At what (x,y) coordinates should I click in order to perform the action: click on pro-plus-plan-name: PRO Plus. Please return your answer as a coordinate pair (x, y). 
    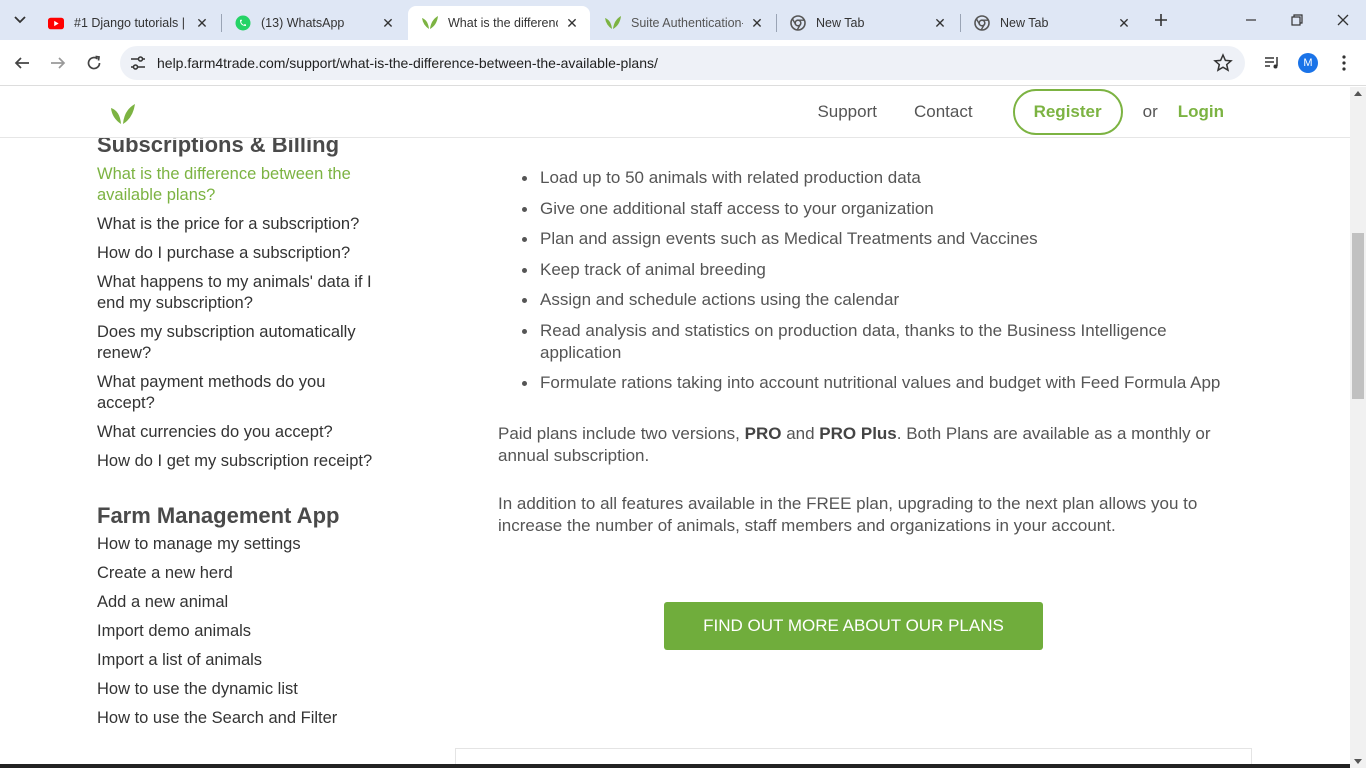
    Looking at the image, I should click on (858, 433).